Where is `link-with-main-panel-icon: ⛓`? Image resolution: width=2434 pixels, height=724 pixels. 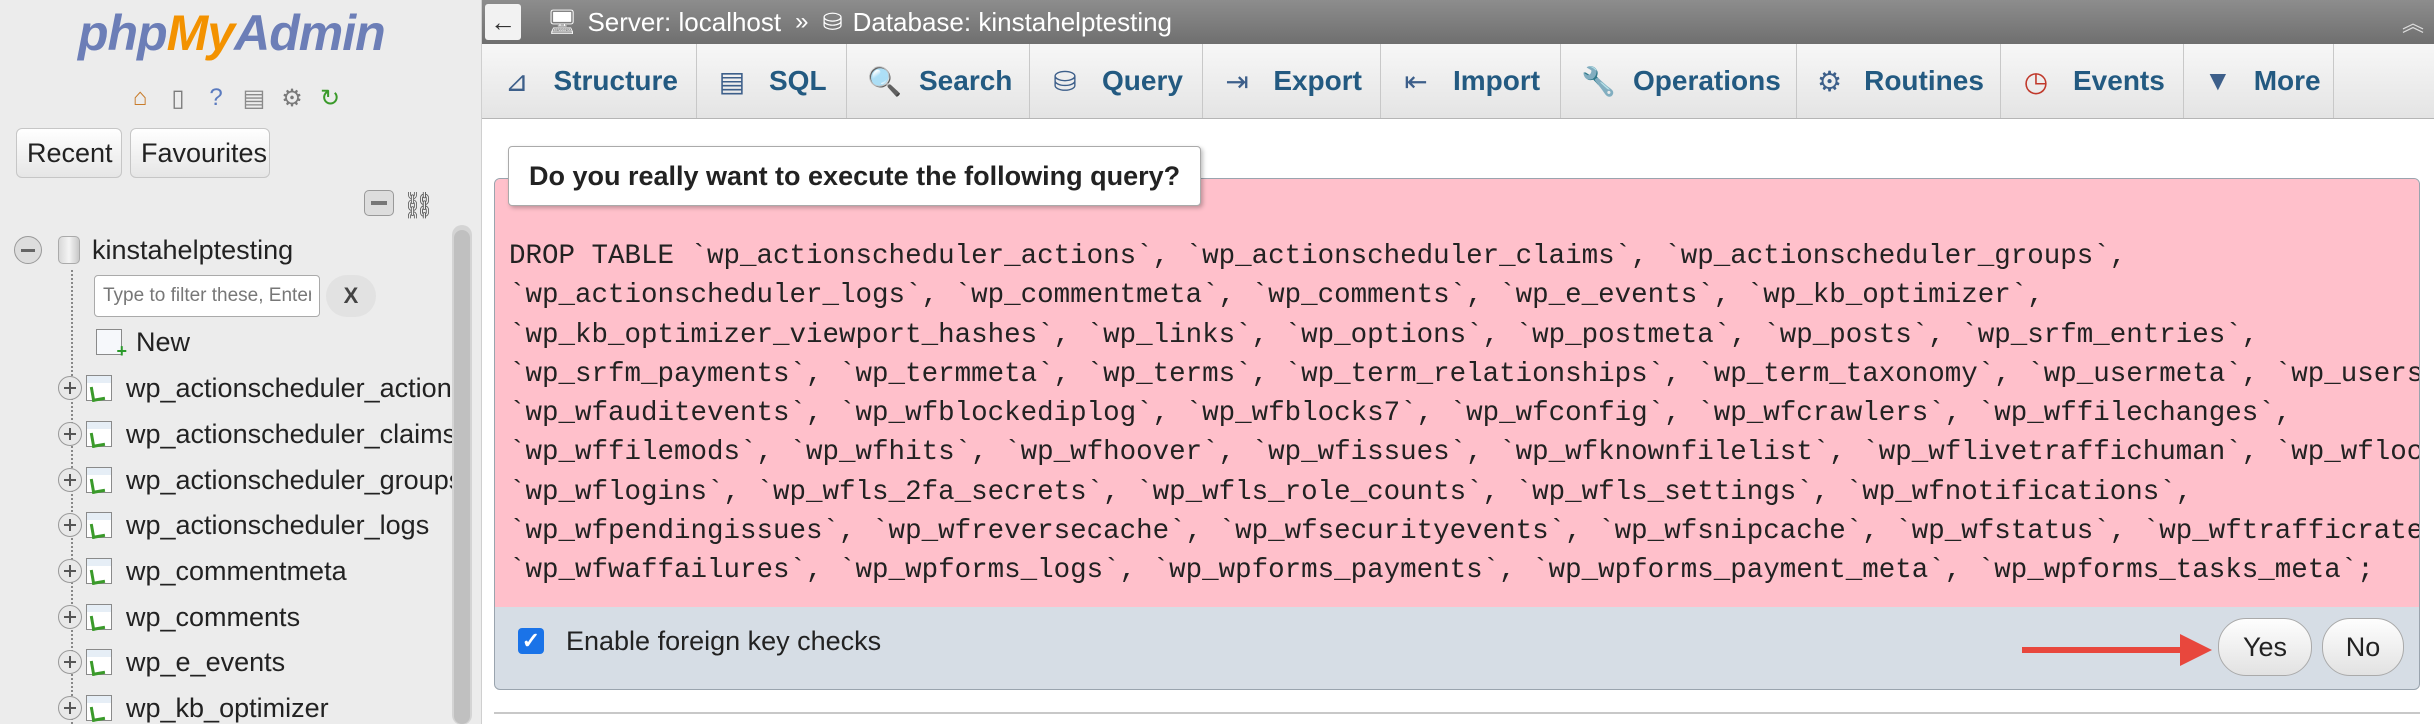
link-with-main-panel-icon: ⛓ is located at coordinates (418, 205).